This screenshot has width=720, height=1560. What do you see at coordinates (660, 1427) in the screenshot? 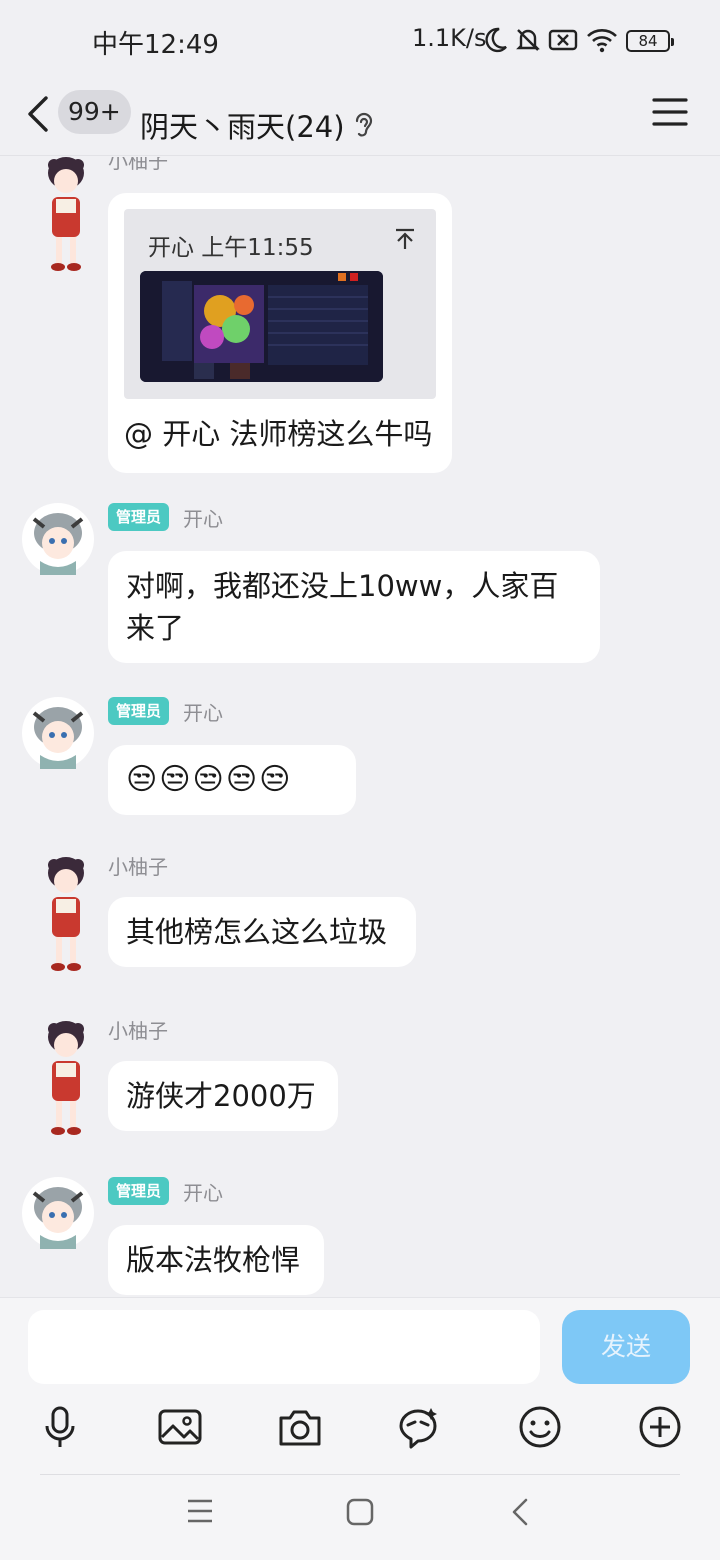
I see `plus-circle-icon` at bounding box center [660, 1427].